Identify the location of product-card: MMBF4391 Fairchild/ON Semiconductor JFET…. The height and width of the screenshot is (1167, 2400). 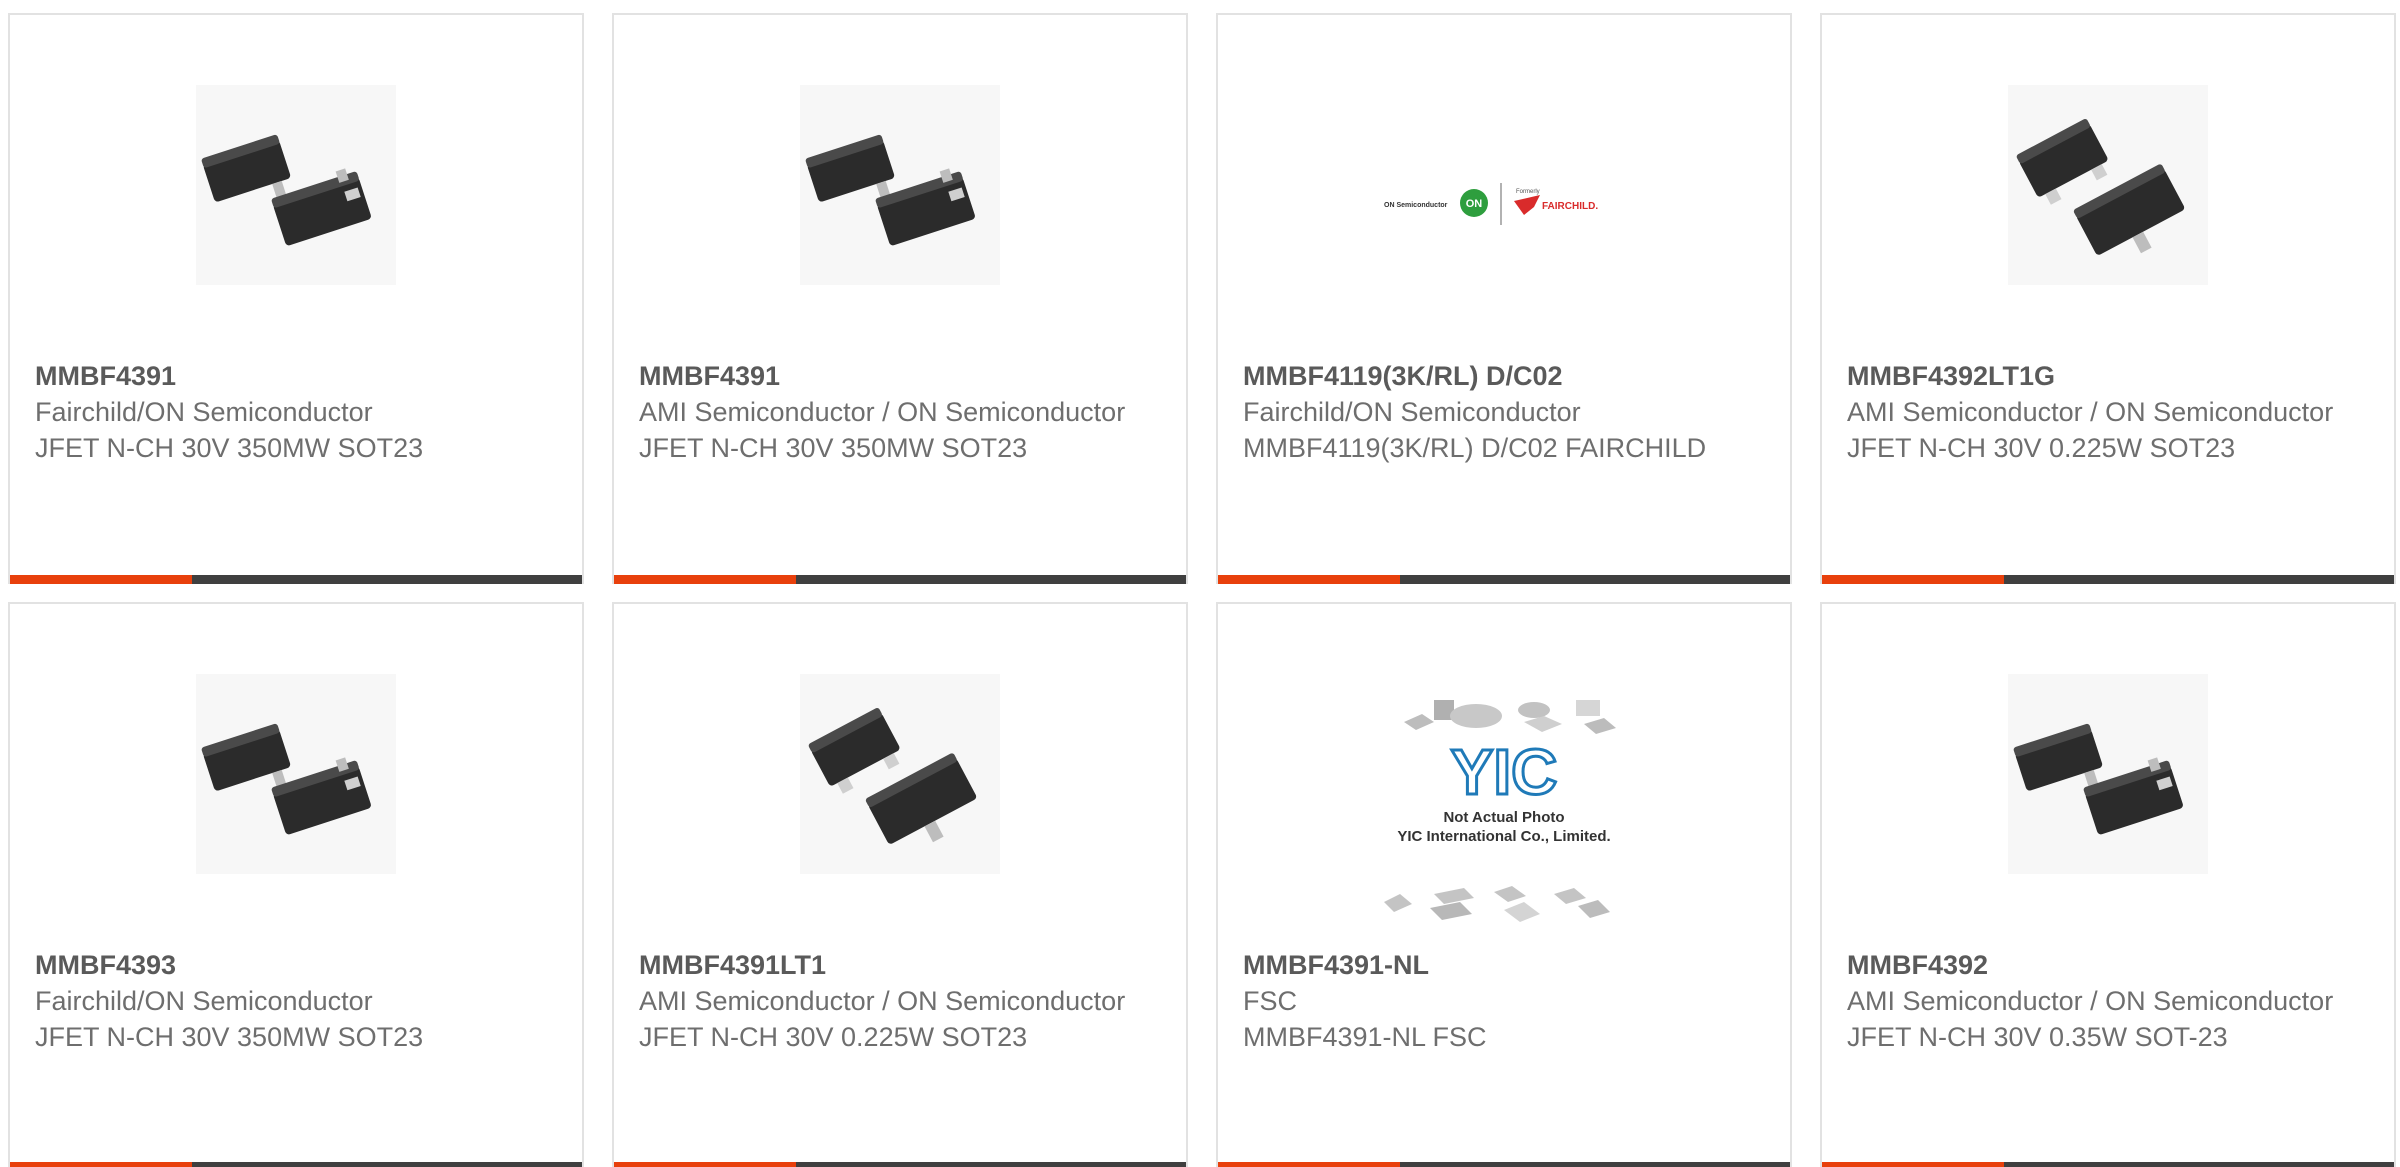
(296, 298).